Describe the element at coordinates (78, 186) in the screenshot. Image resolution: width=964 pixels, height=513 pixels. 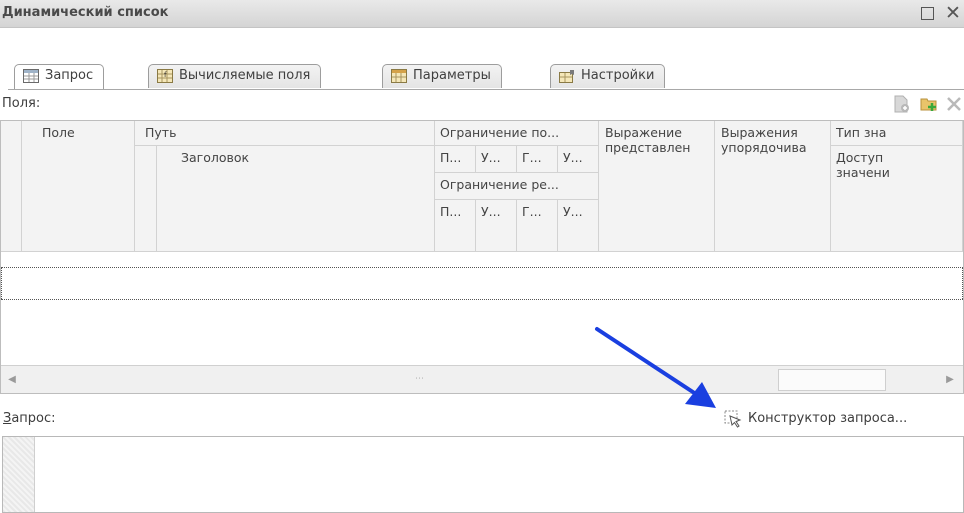
I see `column-field: Поле` at that location.